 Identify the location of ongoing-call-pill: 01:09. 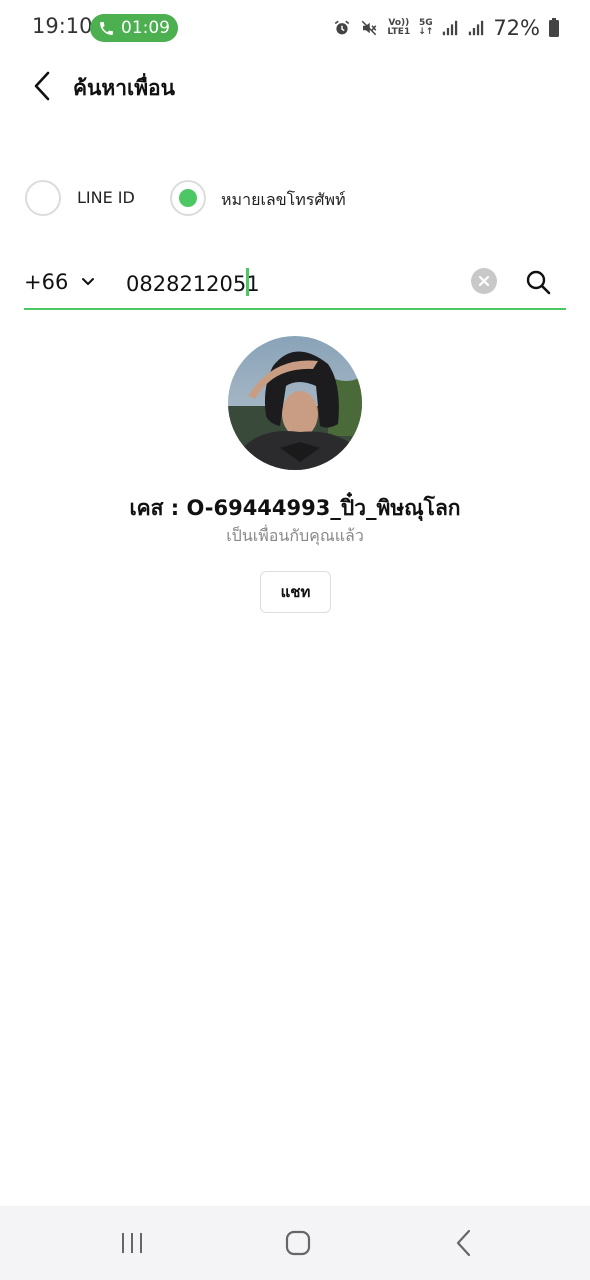
(134, 28).